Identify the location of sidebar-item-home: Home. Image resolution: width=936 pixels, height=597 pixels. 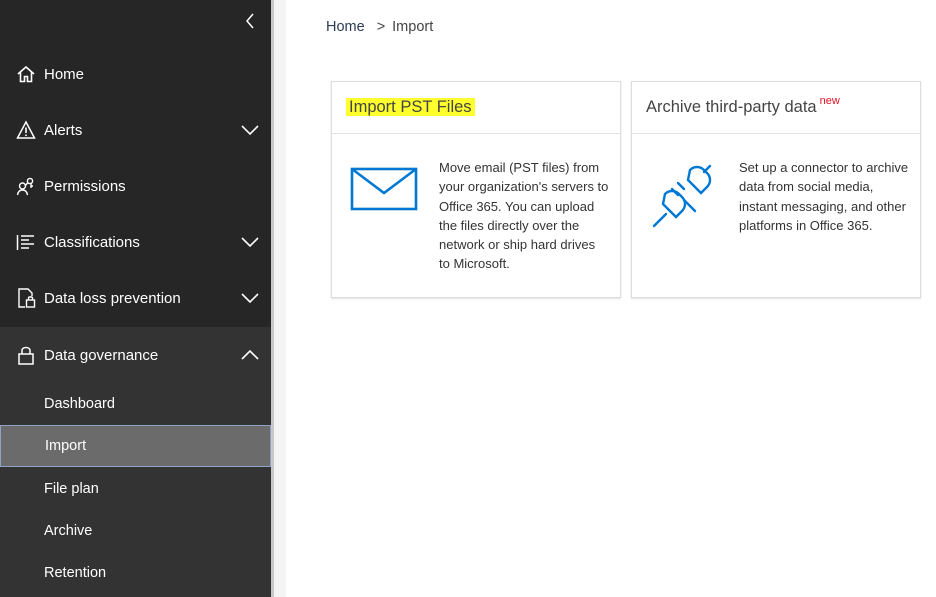
(135, 74).